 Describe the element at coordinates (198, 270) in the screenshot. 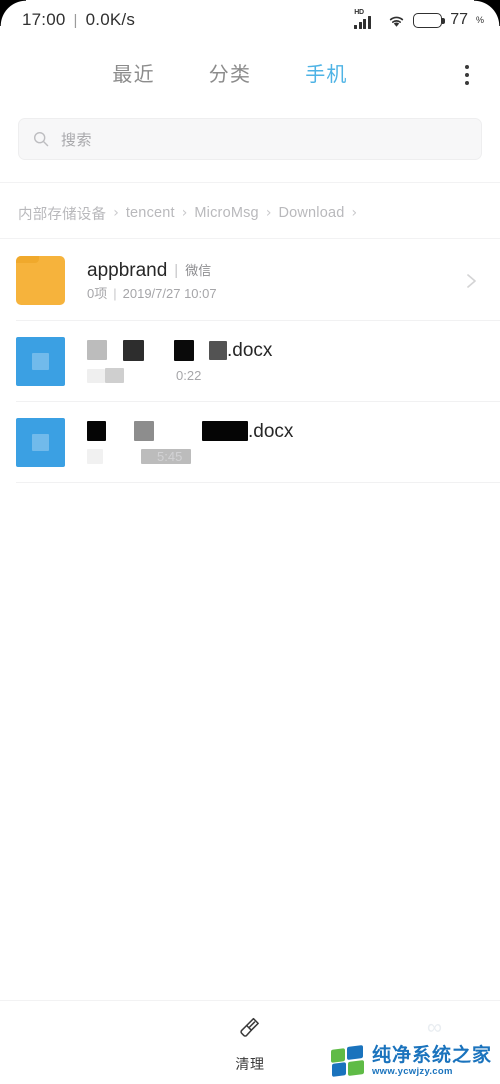

I see `file-tag: 微信` at that location.